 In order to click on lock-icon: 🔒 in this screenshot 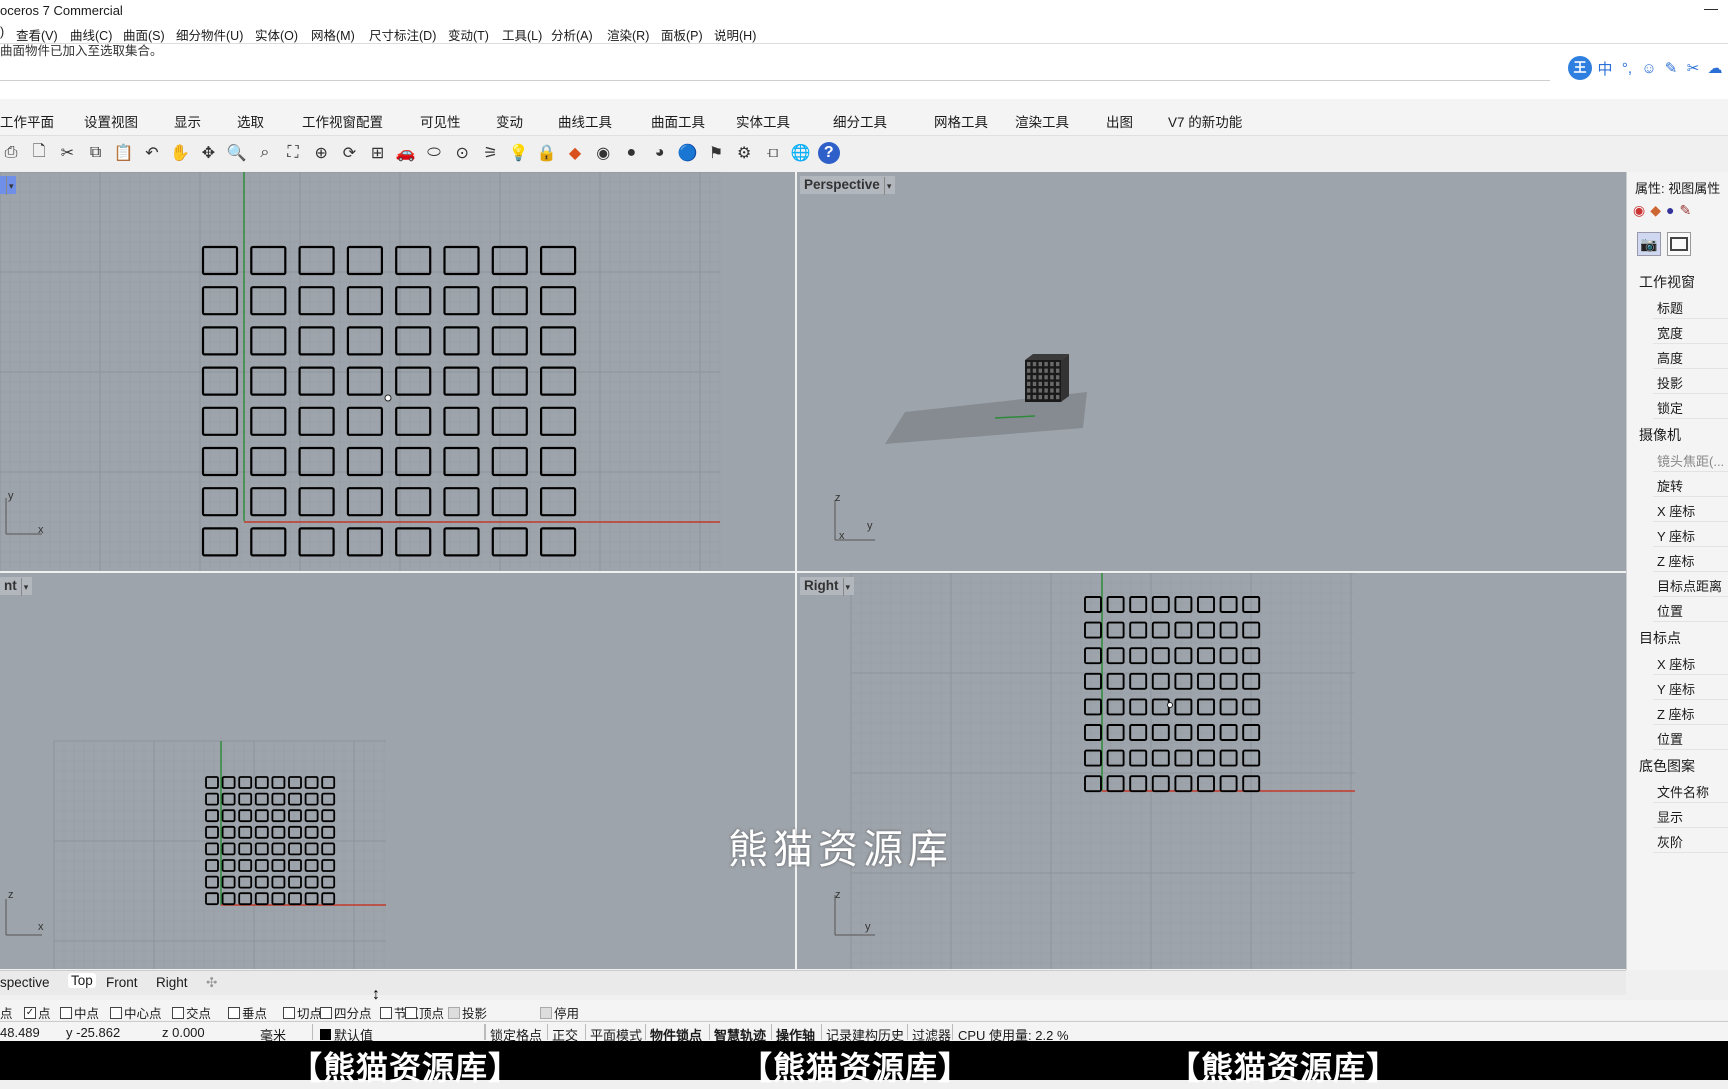, I will do `click(547, 153)`.